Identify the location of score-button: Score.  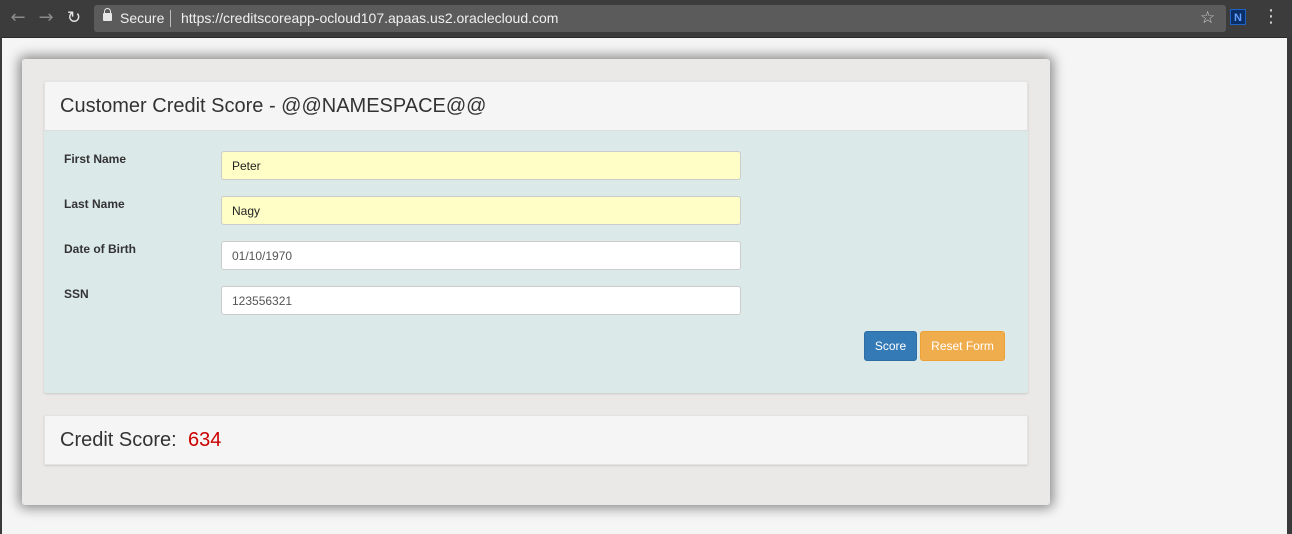
(890, 346).